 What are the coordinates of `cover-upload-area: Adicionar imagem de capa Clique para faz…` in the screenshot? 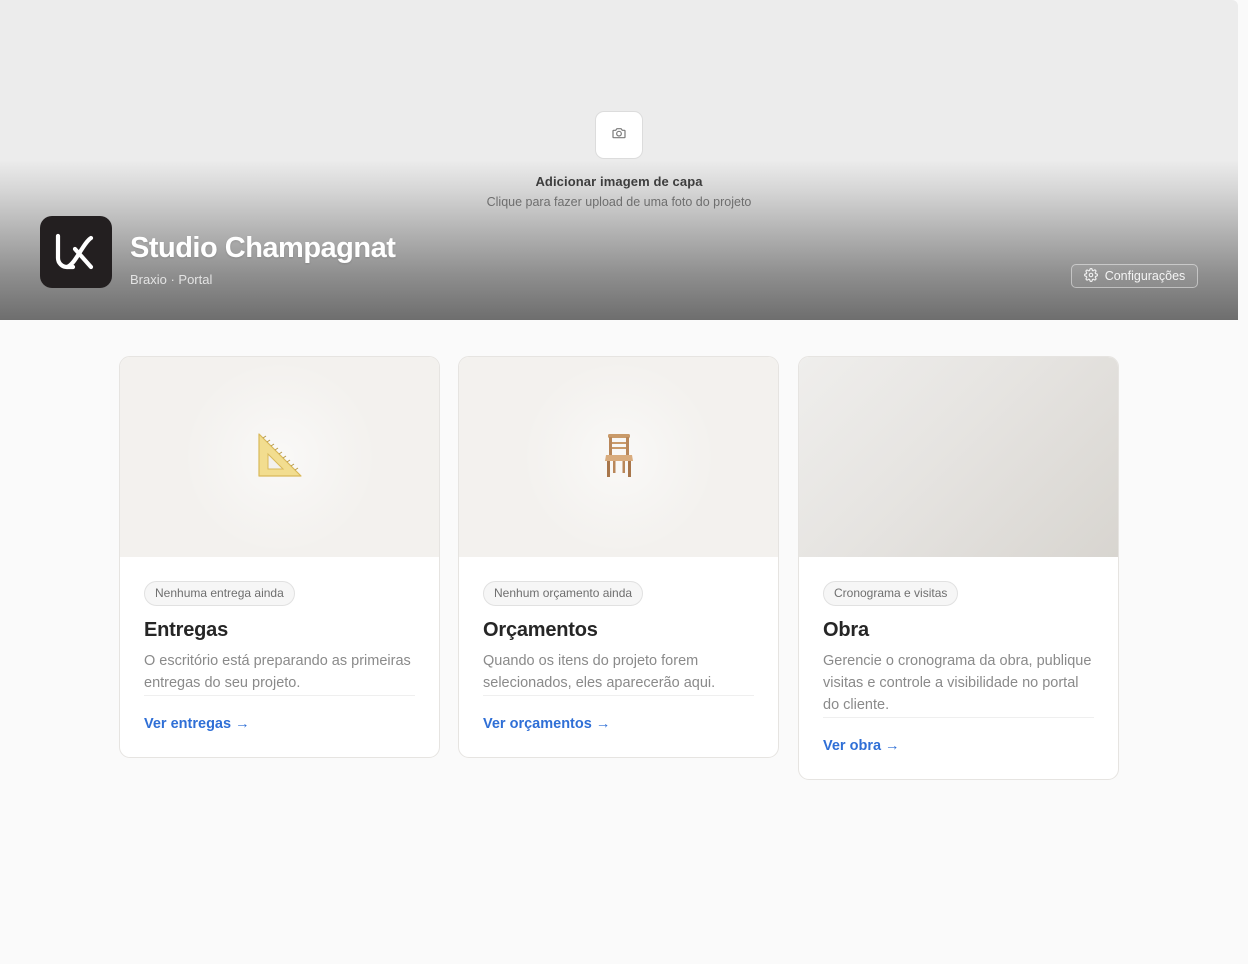 It's located at (619, 160).